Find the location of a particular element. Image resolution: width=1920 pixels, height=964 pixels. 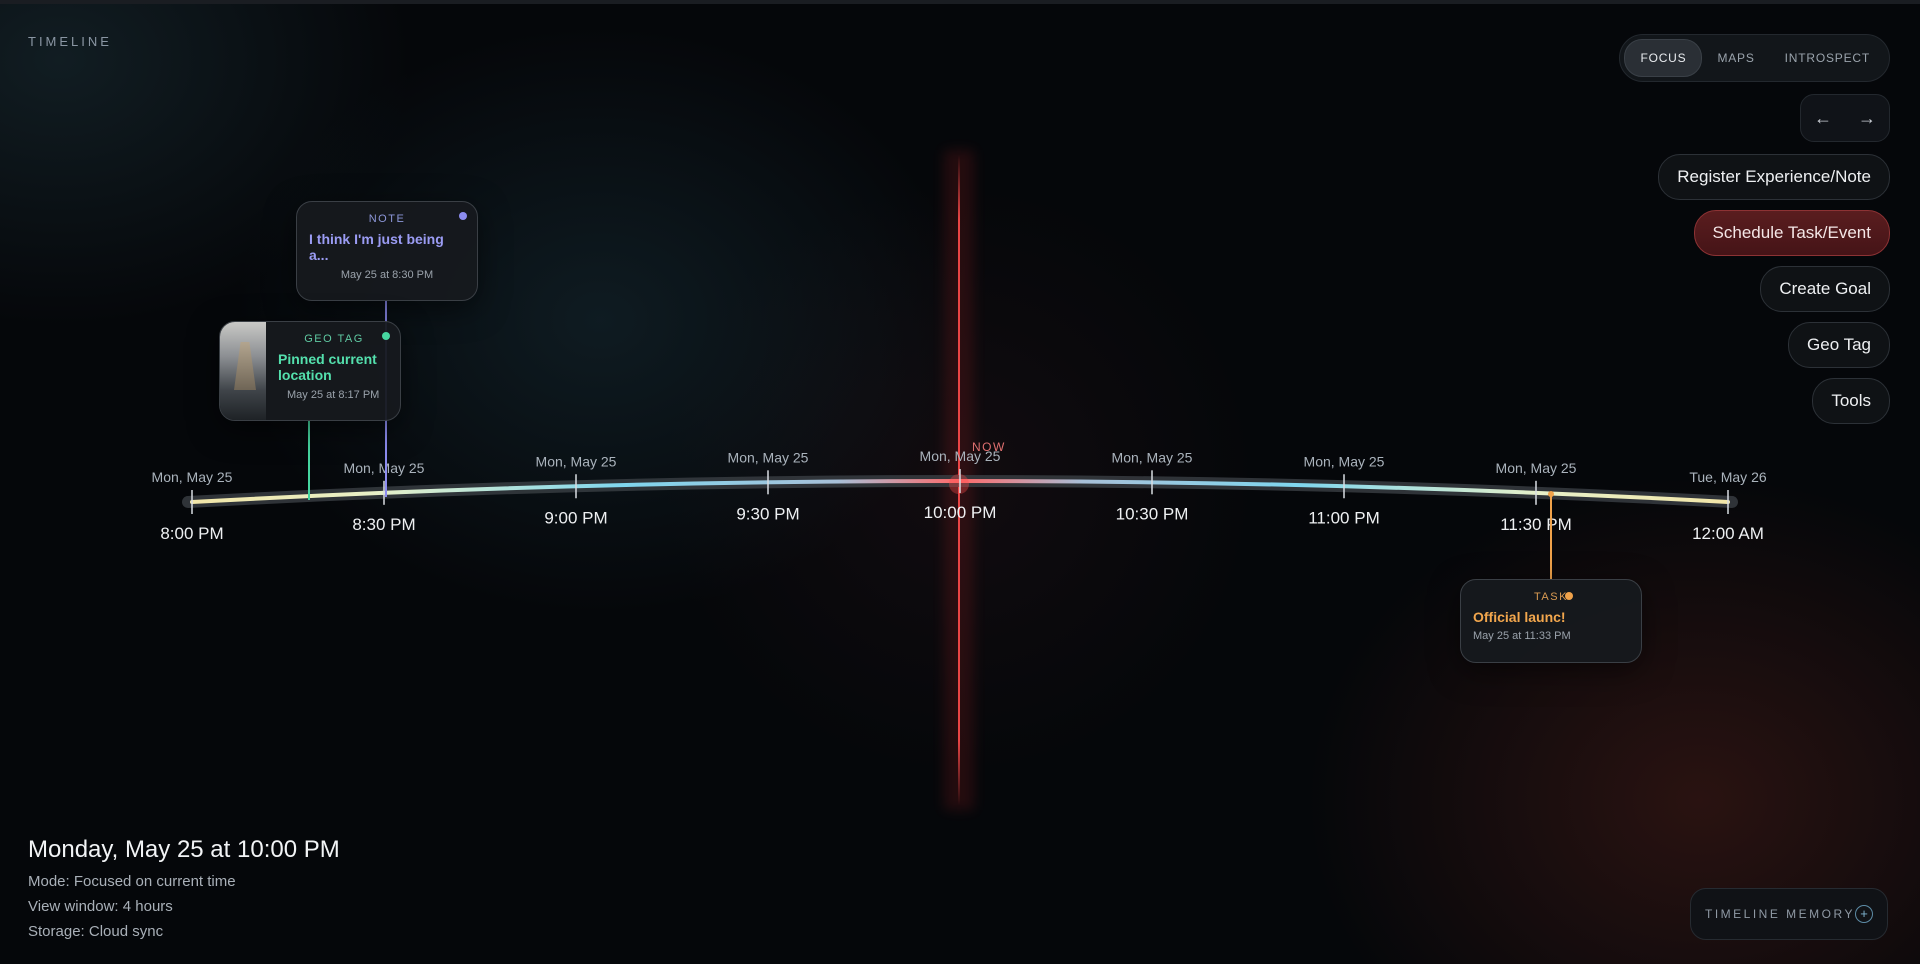

tick-date-label: Tue, May 26 is located at coordinates (1728, 477).